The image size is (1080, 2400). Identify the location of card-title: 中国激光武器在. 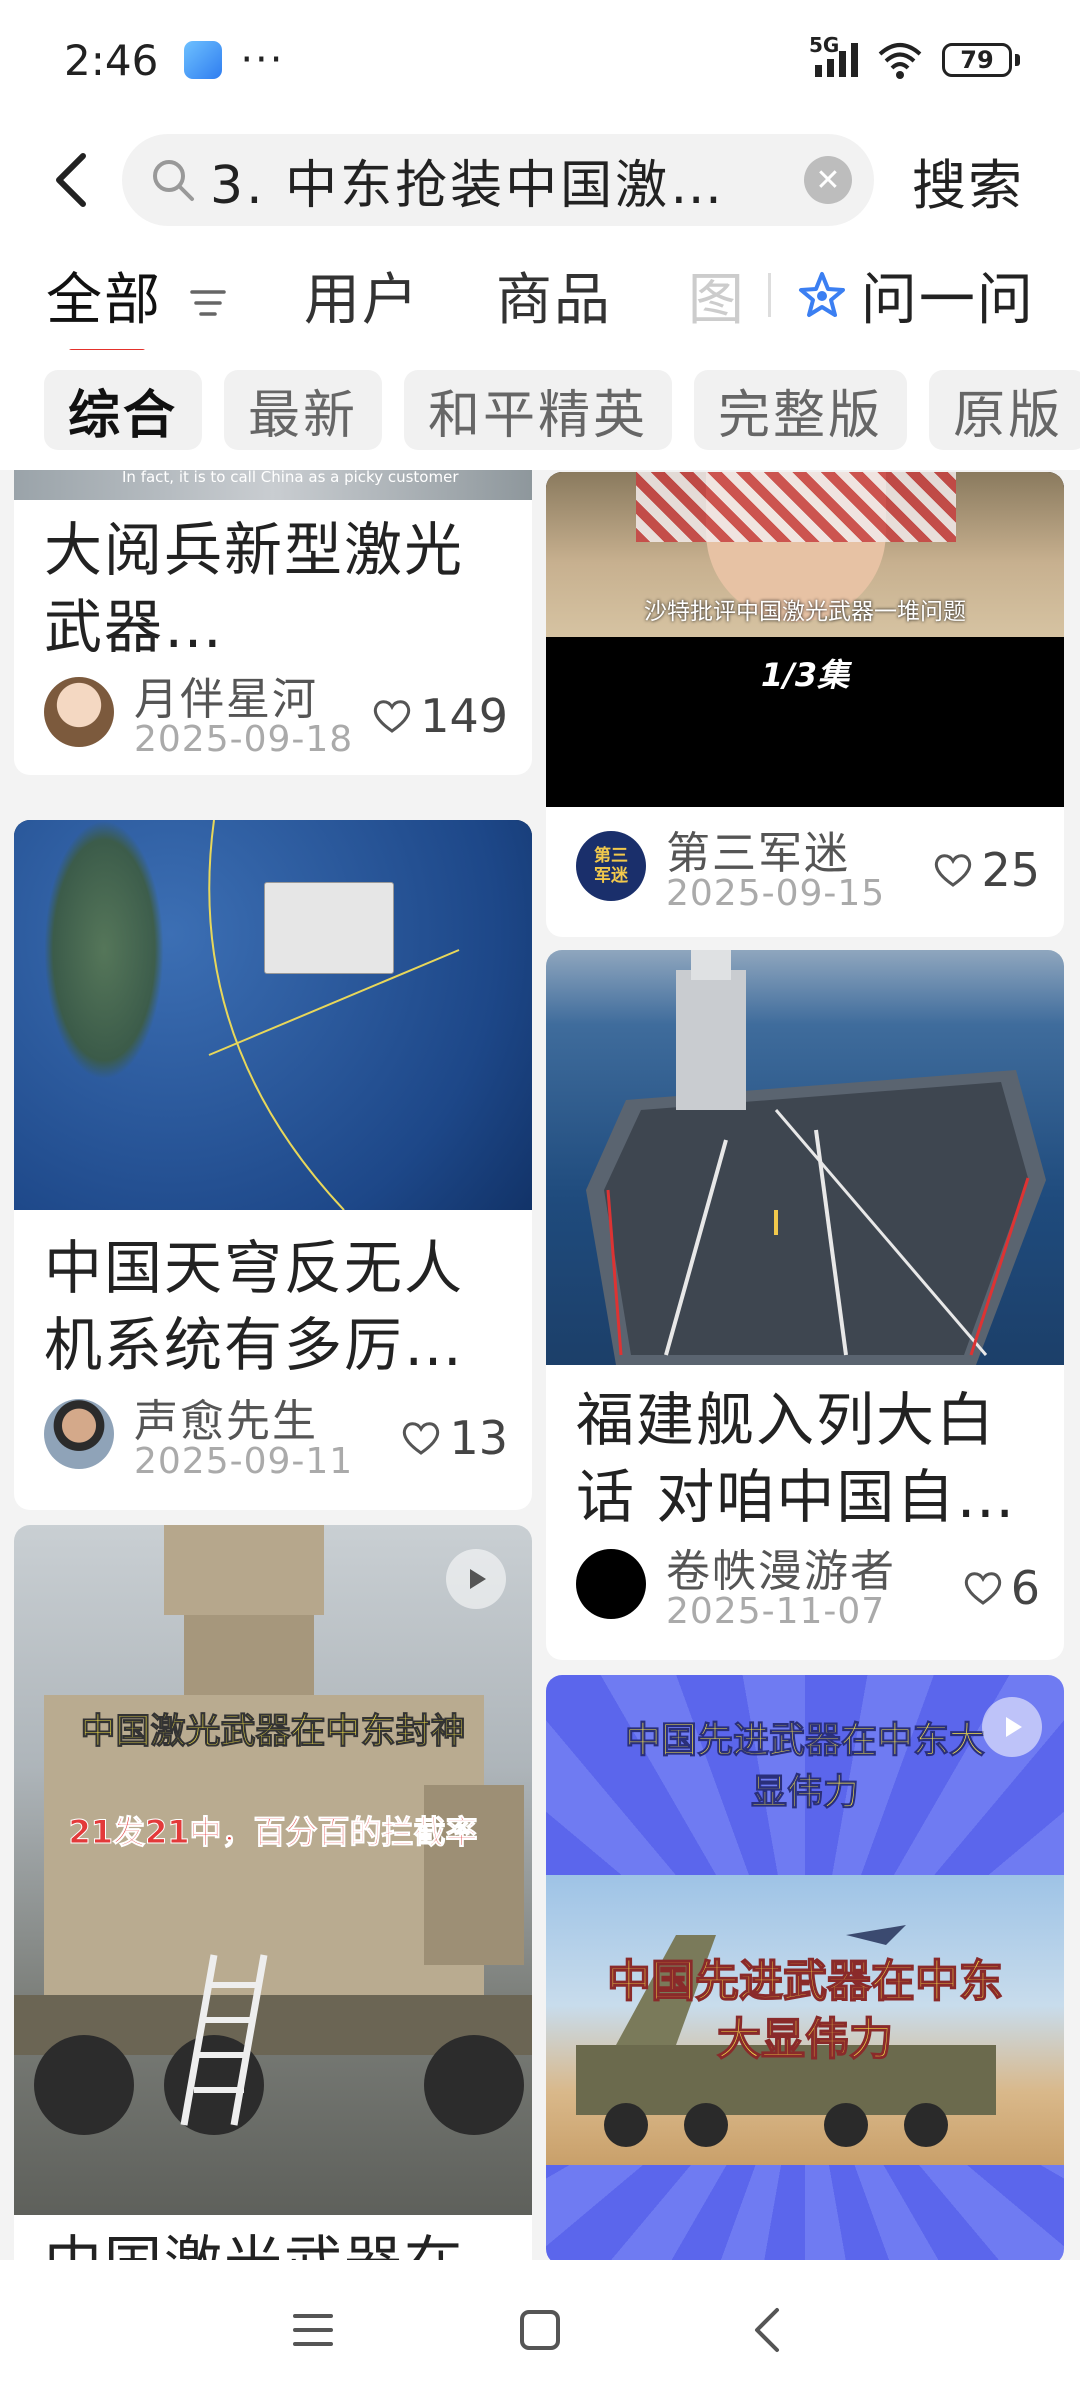
(276, 2242).